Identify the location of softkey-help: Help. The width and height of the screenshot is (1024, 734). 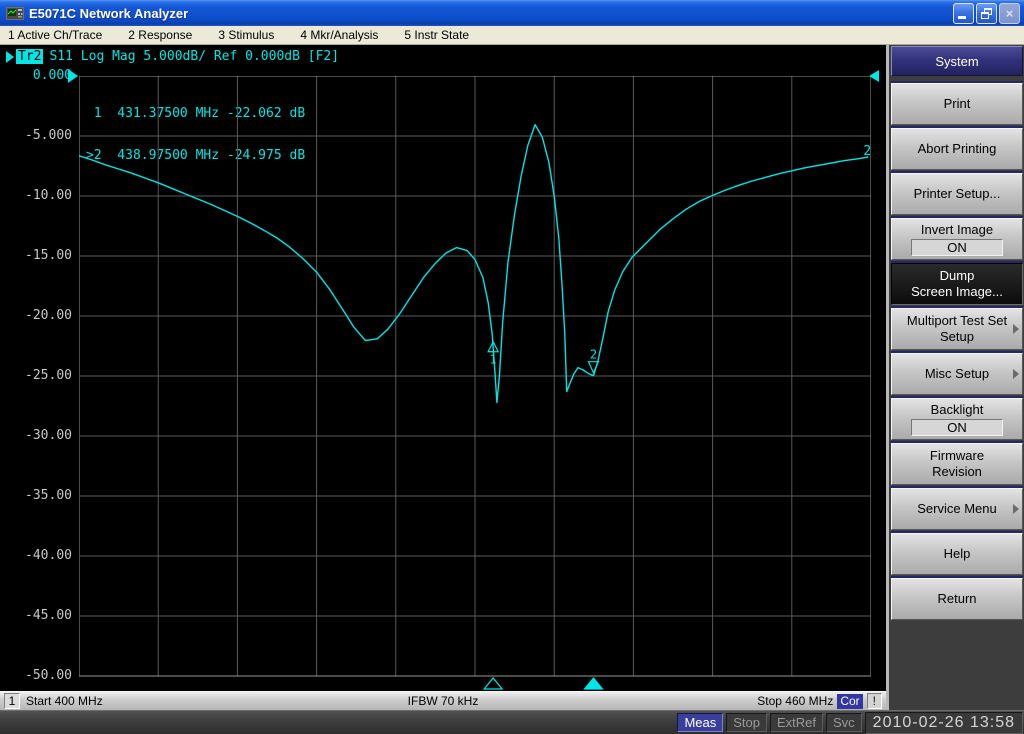
(957, 554).